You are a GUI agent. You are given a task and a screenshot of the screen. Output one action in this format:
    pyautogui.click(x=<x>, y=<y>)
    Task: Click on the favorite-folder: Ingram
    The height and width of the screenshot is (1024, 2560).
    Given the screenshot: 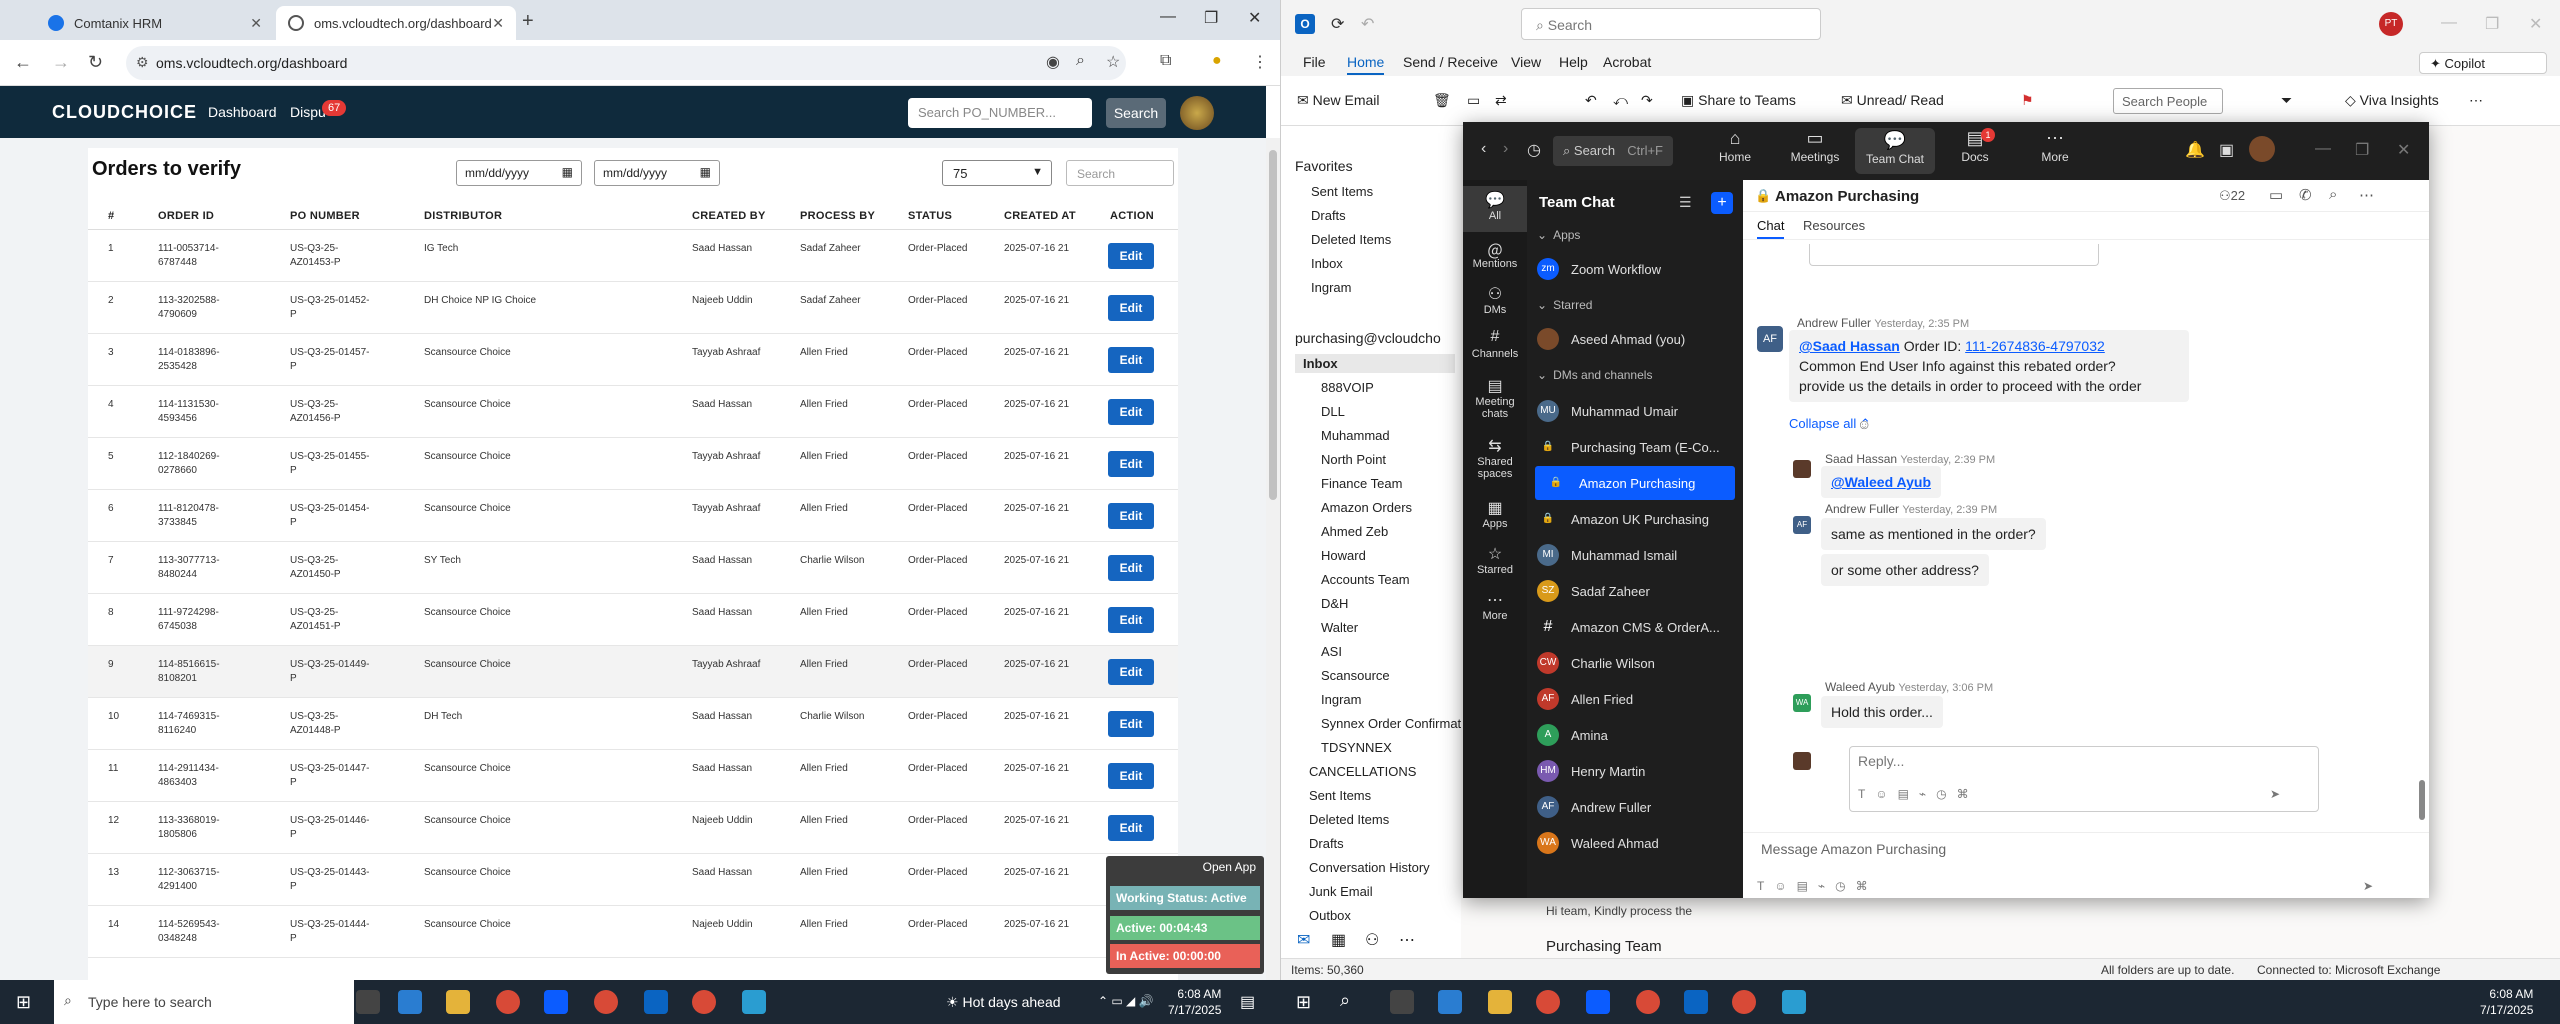 What is the action you would take?
    pyautogui.click(x=1331, y=287)
    